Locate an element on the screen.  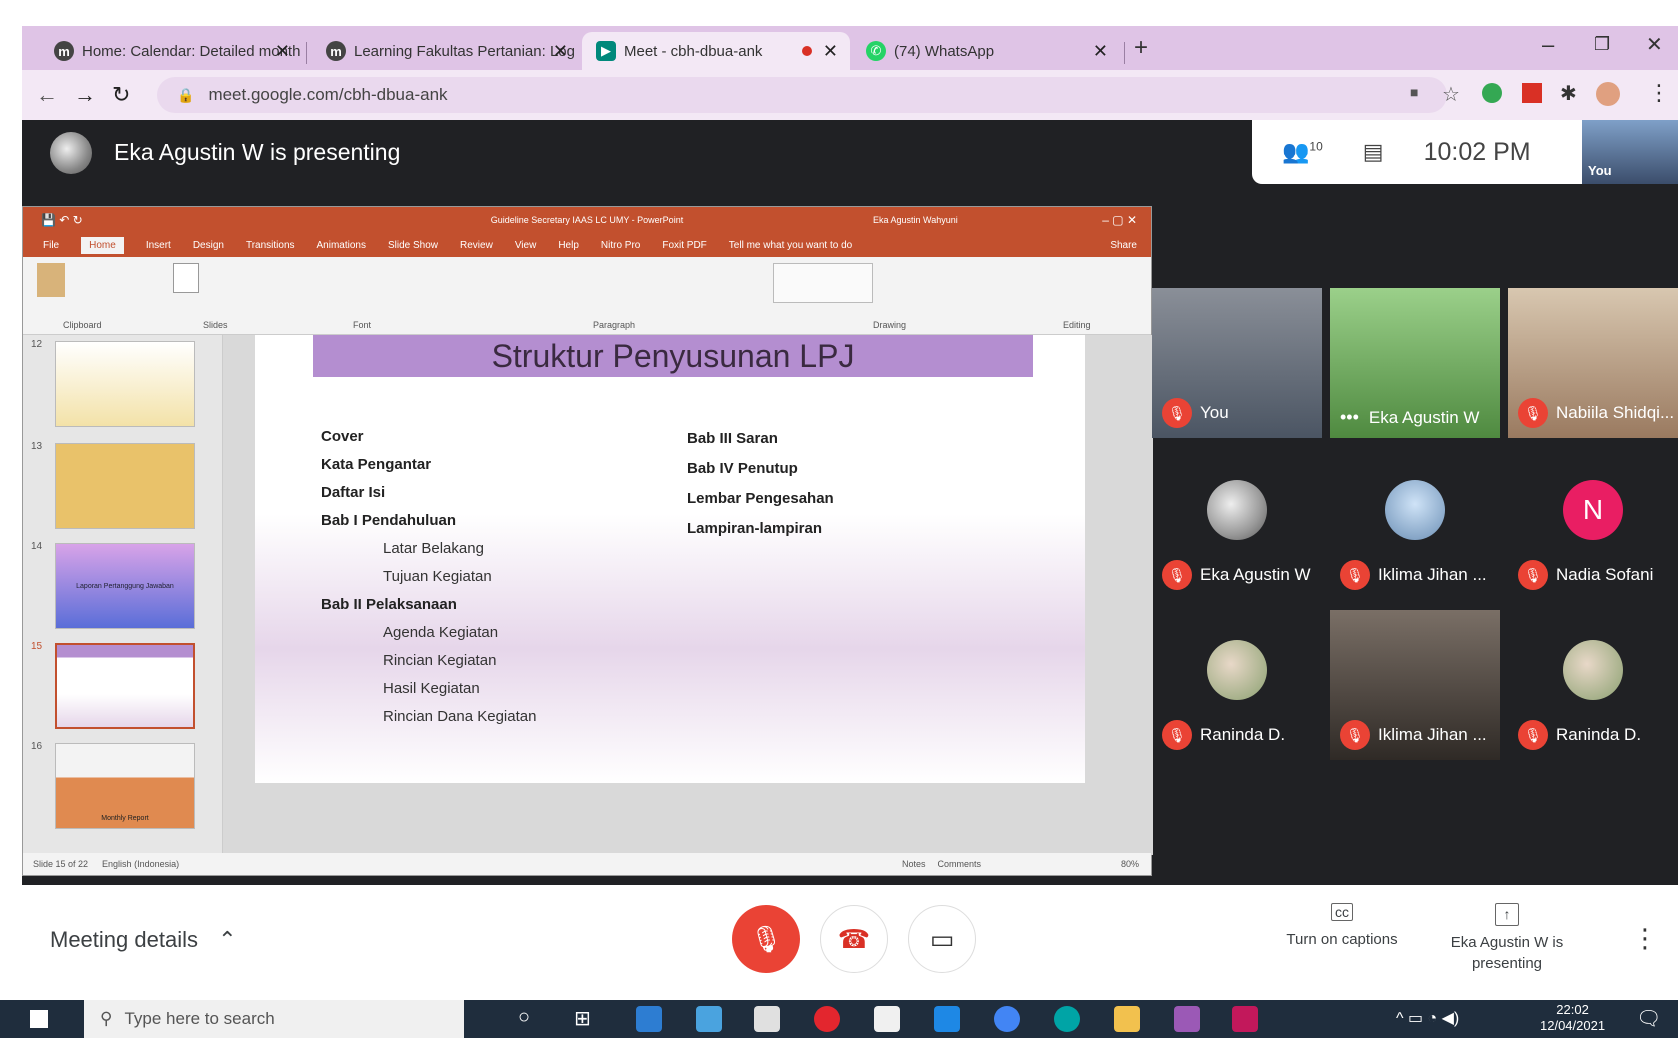
ppt-comments: Comments is located at coordinates (959, 864).